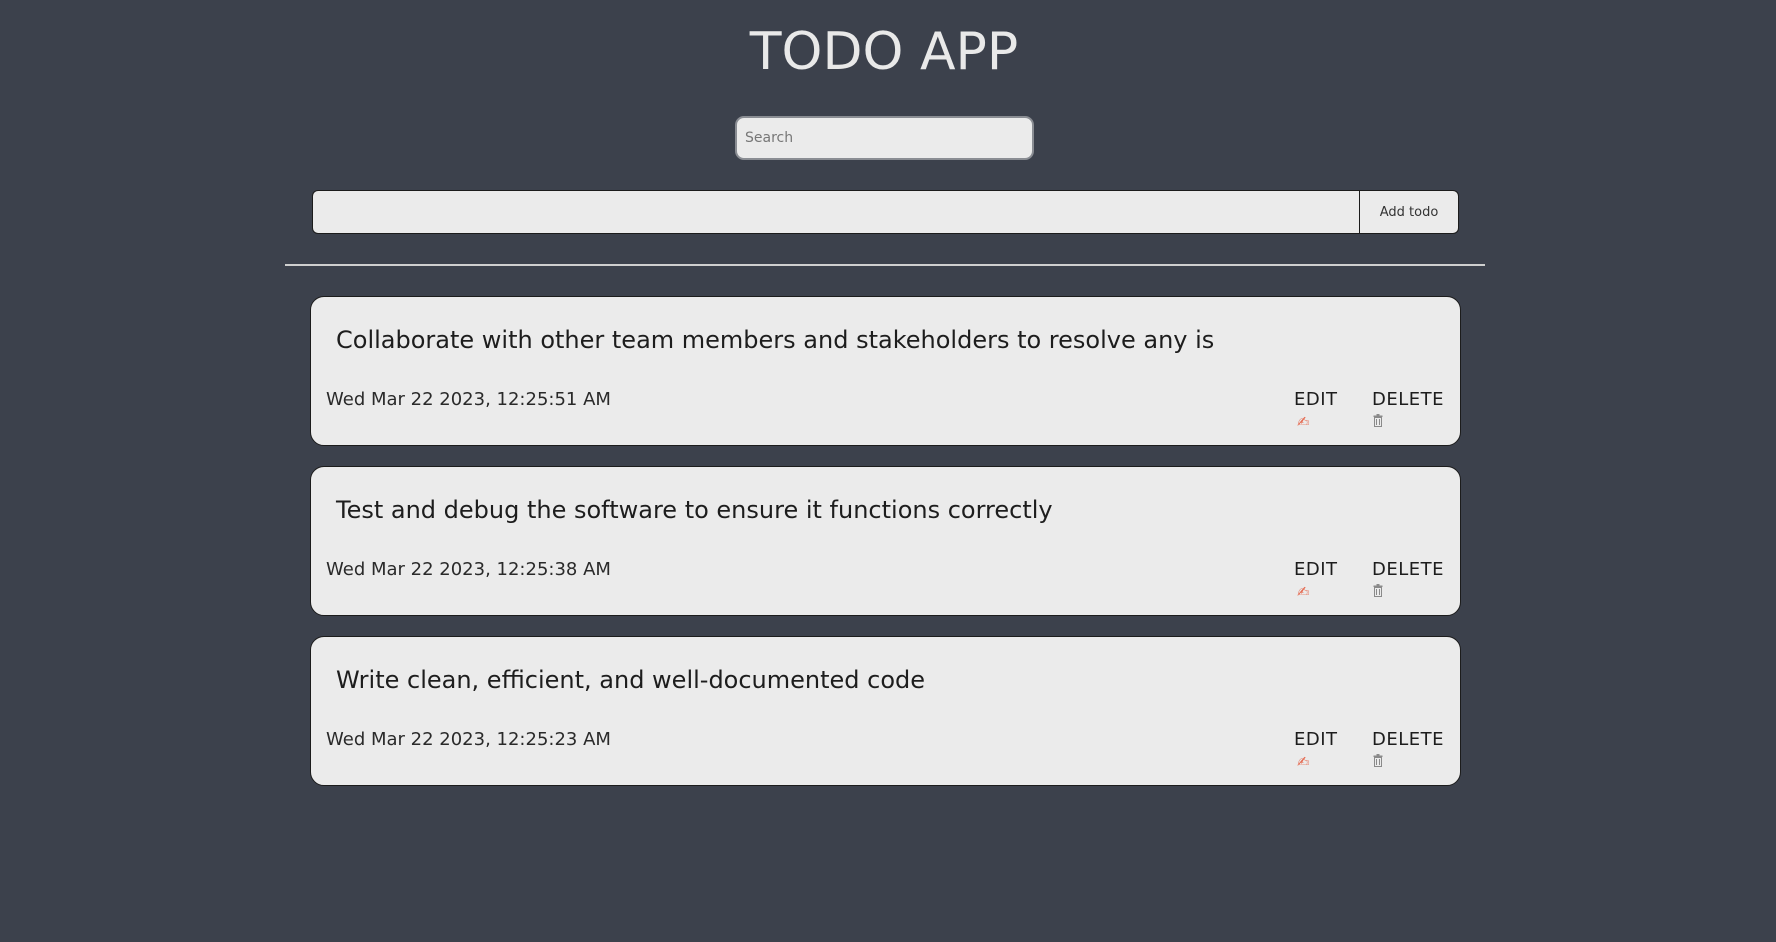 The image size is (1776, 942). I want to click on todo-date: Wed Mar 22 2023, 12:25:23 AM, so click(468, 739).